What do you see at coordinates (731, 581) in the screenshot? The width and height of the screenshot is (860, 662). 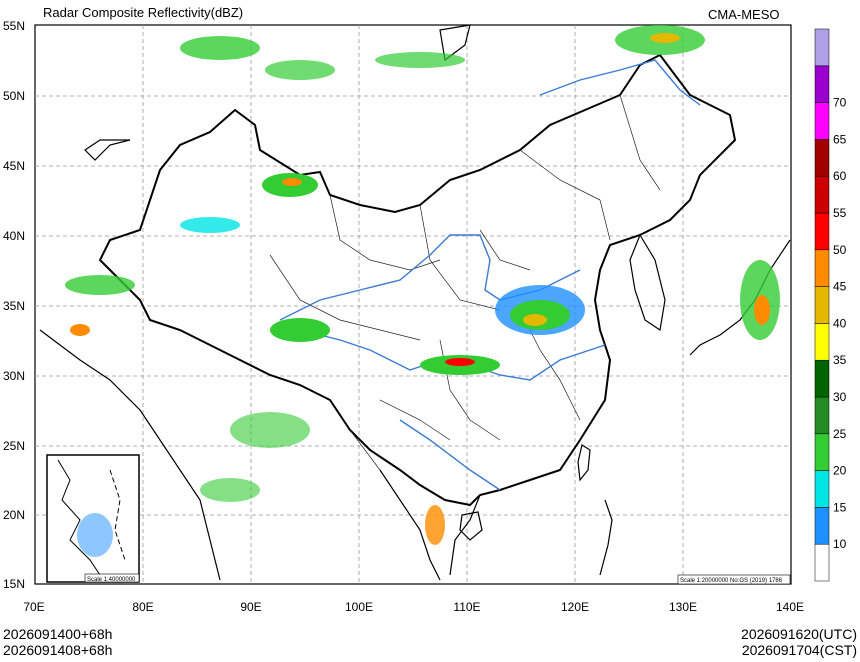 I see `map-scale-label: Scale 1:20000000 No:GS (2019) 1786` at bounding box center [731, 581].